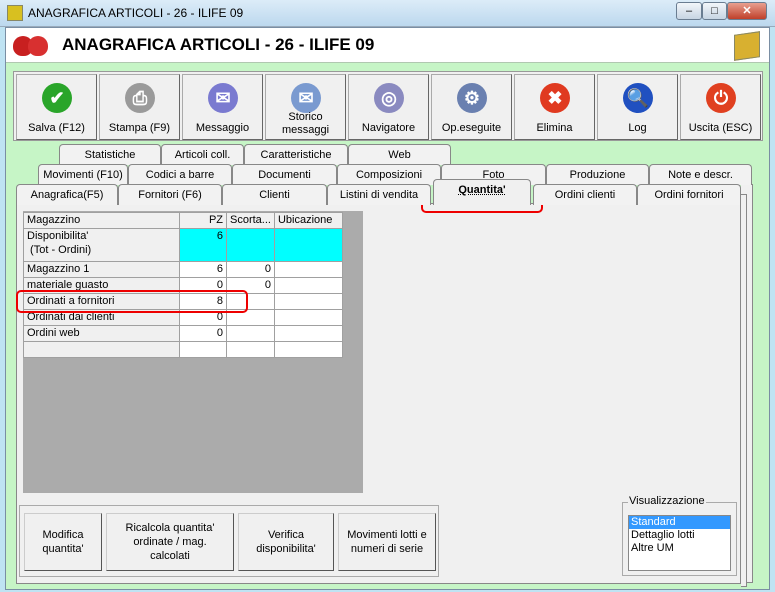 This screenshot has width=775, height=592. What do you see at coordinates (101, 220) in the screenshot?
I see `column-header: Magazzino` at bounding box center [101, 220].